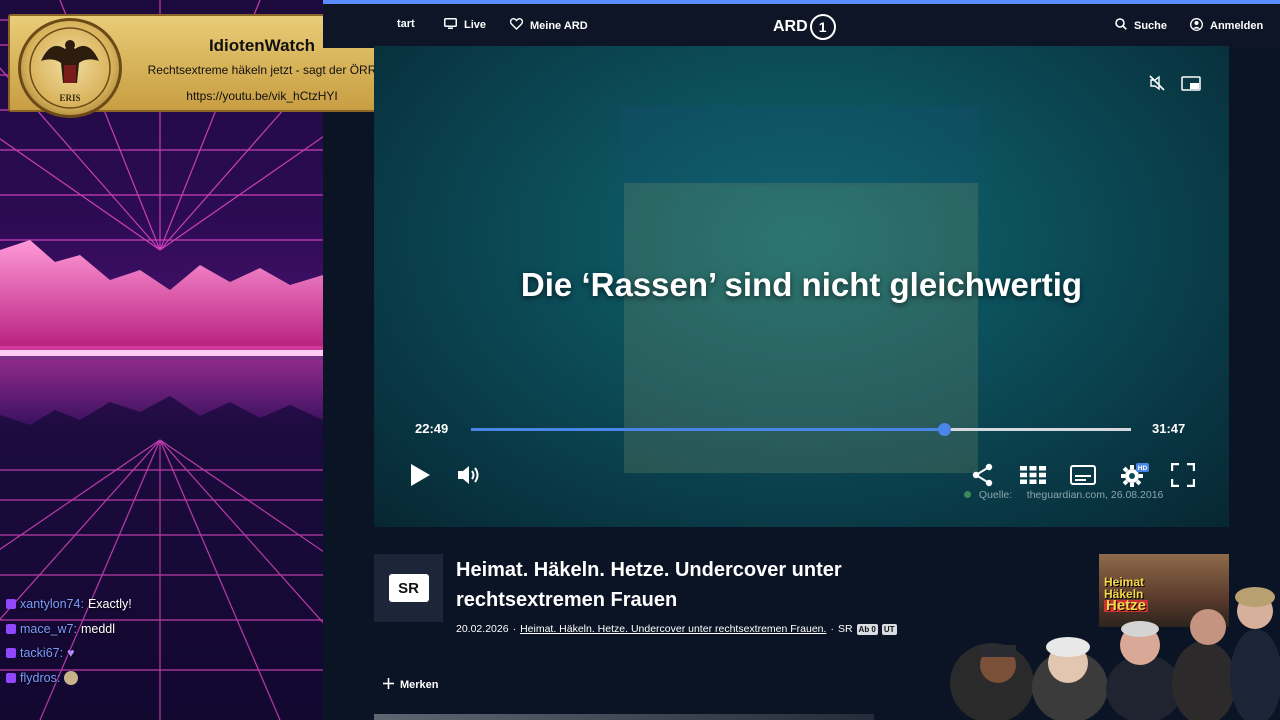 The image size is (1280, 720). Describe the element at coordinates (48, 628) in the screenshot. I see `chat-username: mace_w7:` at that location.